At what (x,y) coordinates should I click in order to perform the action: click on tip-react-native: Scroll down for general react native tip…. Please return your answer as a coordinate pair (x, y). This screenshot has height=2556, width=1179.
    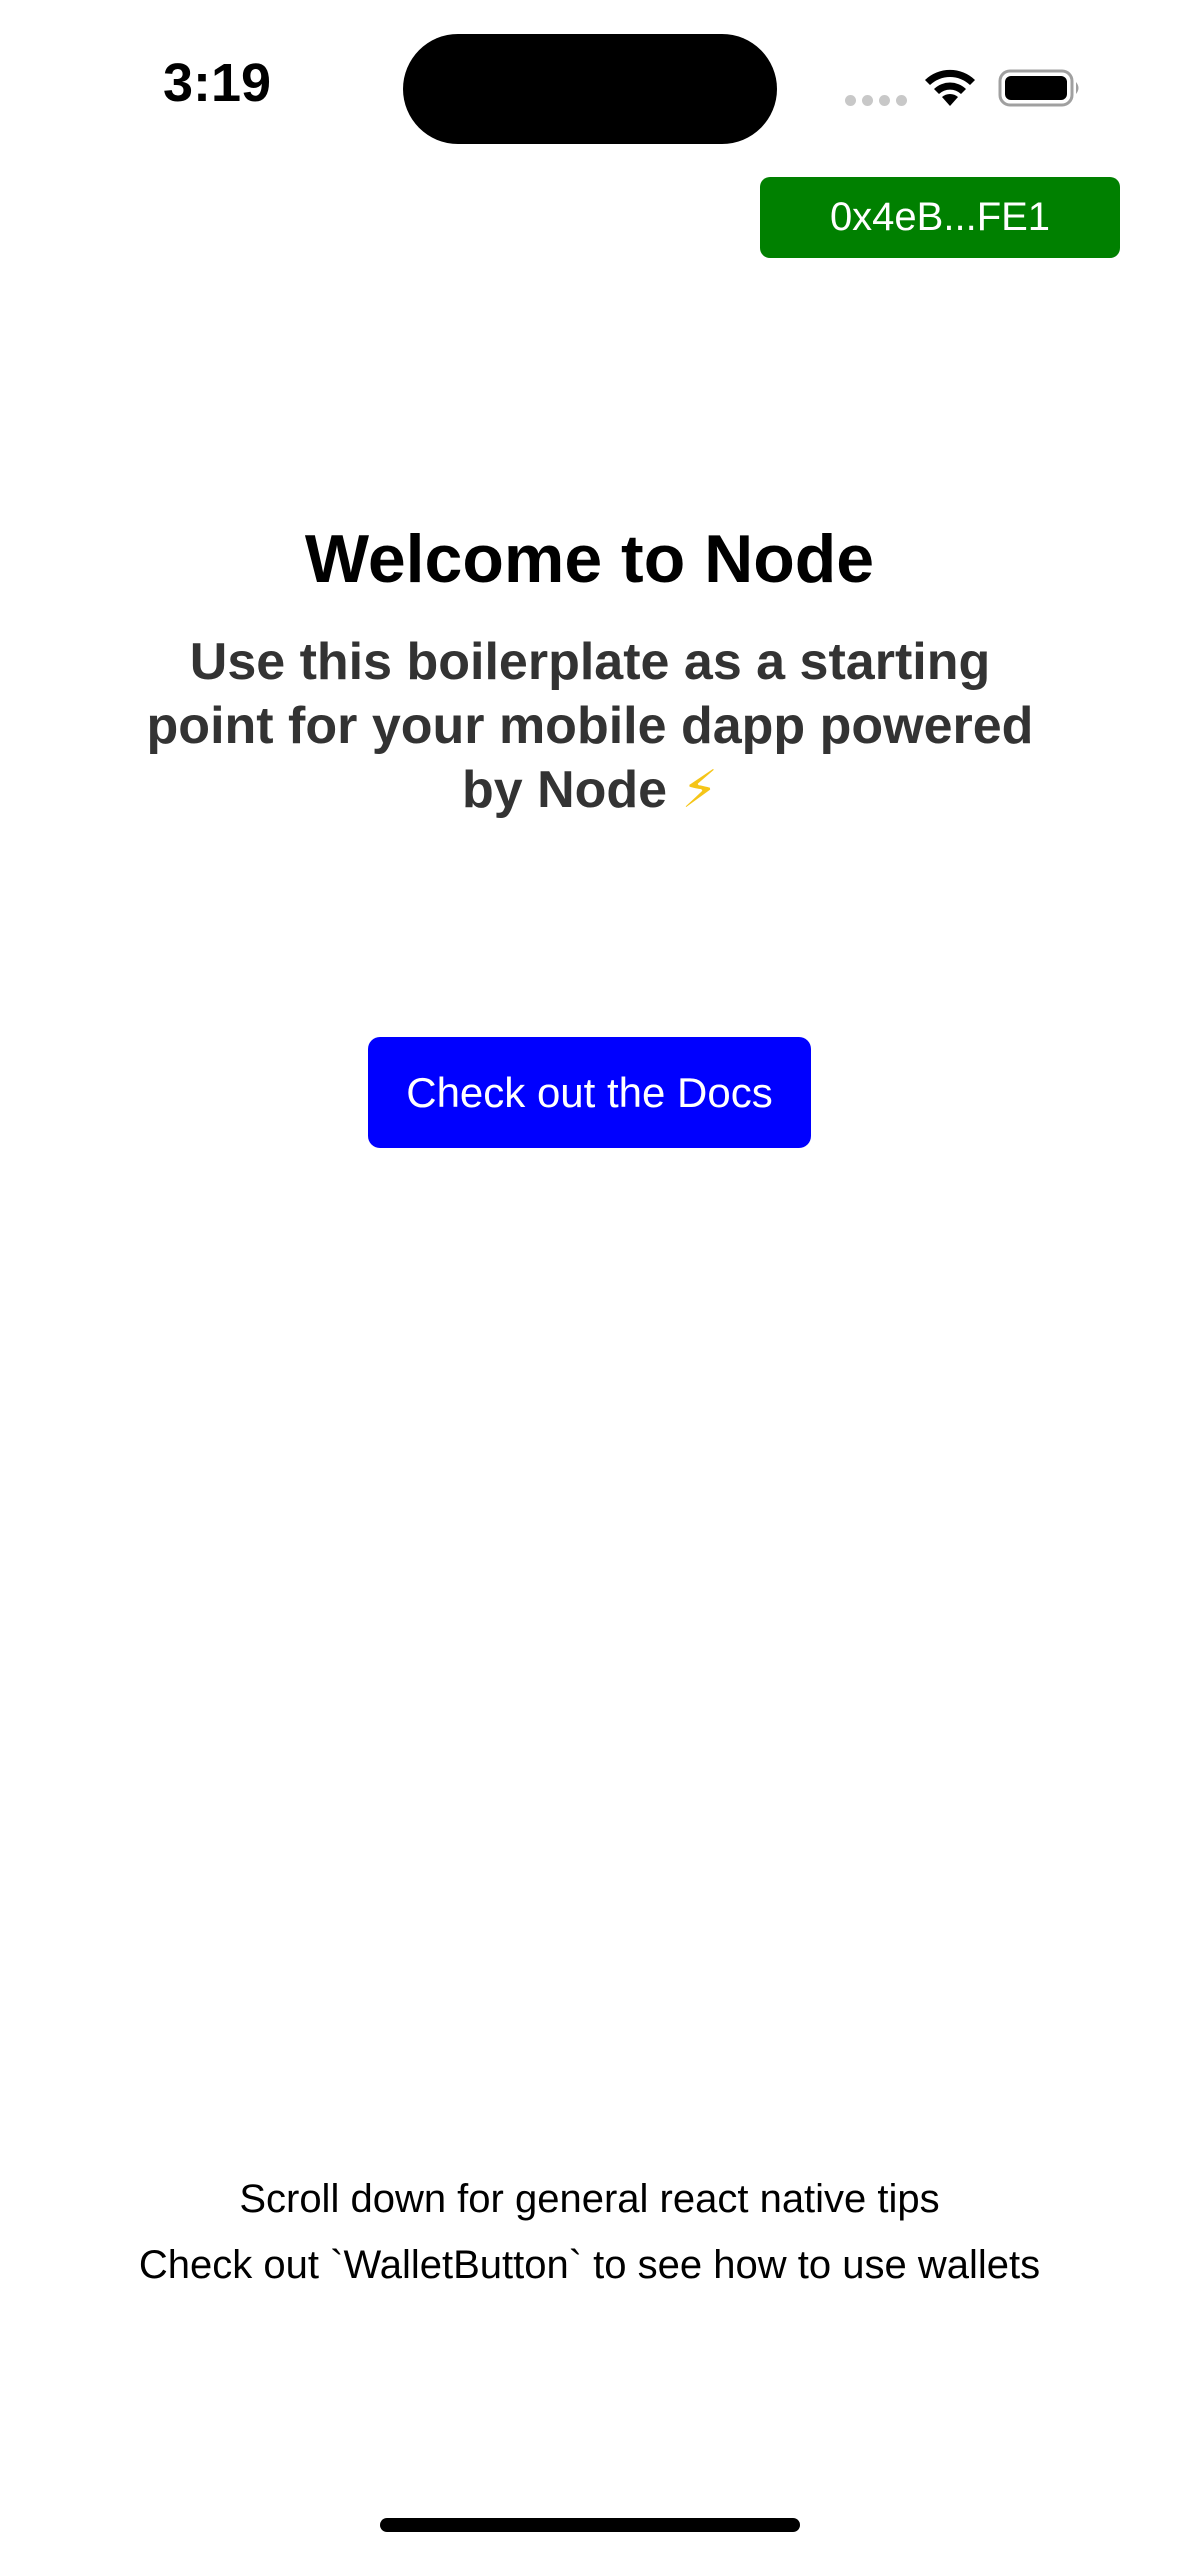
    Looking at the image, I should click on (589, 2199).